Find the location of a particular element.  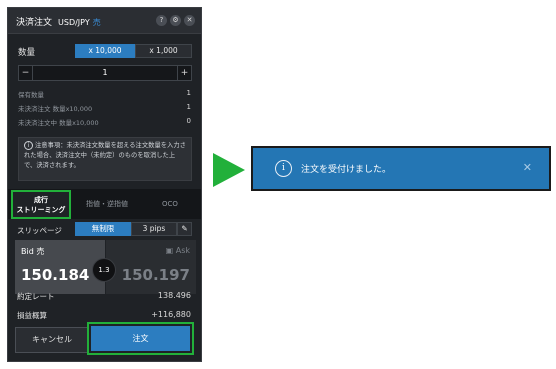

spread-badge: 1.3 is located at coordinates (104, 270).